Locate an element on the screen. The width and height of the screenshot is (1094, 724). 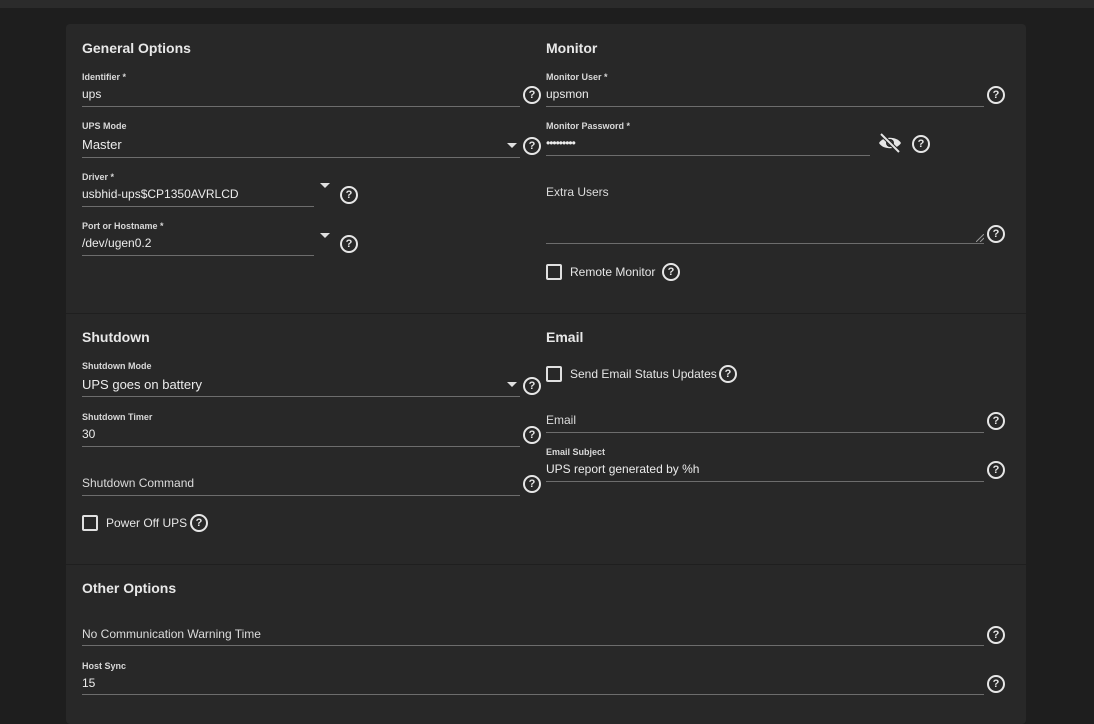
email-subject-input: UPS report generated by %h is located at coordinates (622, 469).